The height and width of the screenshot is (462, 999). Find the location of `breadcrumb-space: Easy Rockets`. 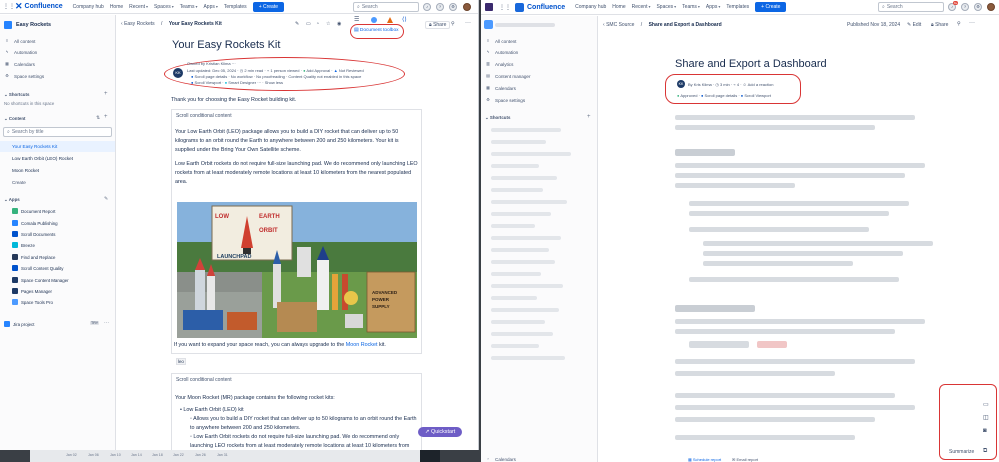

breadcrumb-space: Easy Rockets is located at coordinates (139, 24).